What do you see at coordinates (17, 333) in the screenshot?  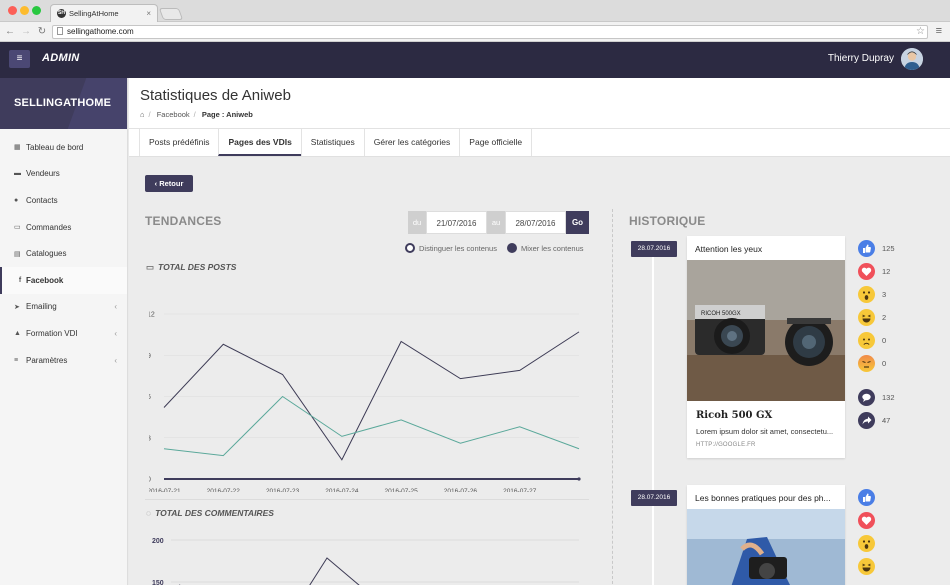 I see `graduation-icon: ▲` at bounding box center [17, 333].